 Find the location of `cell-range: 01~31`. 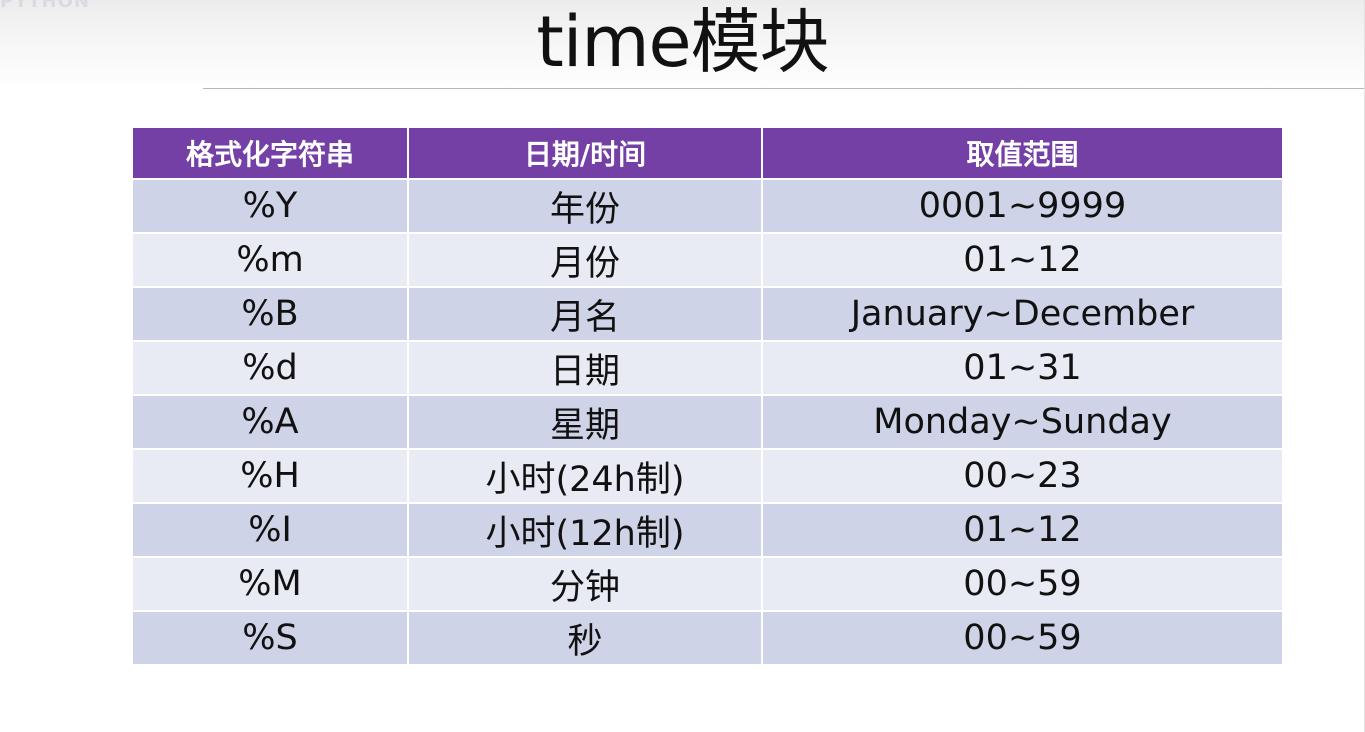

cell-range: 01~31 is located at coordinates (1022, 368).